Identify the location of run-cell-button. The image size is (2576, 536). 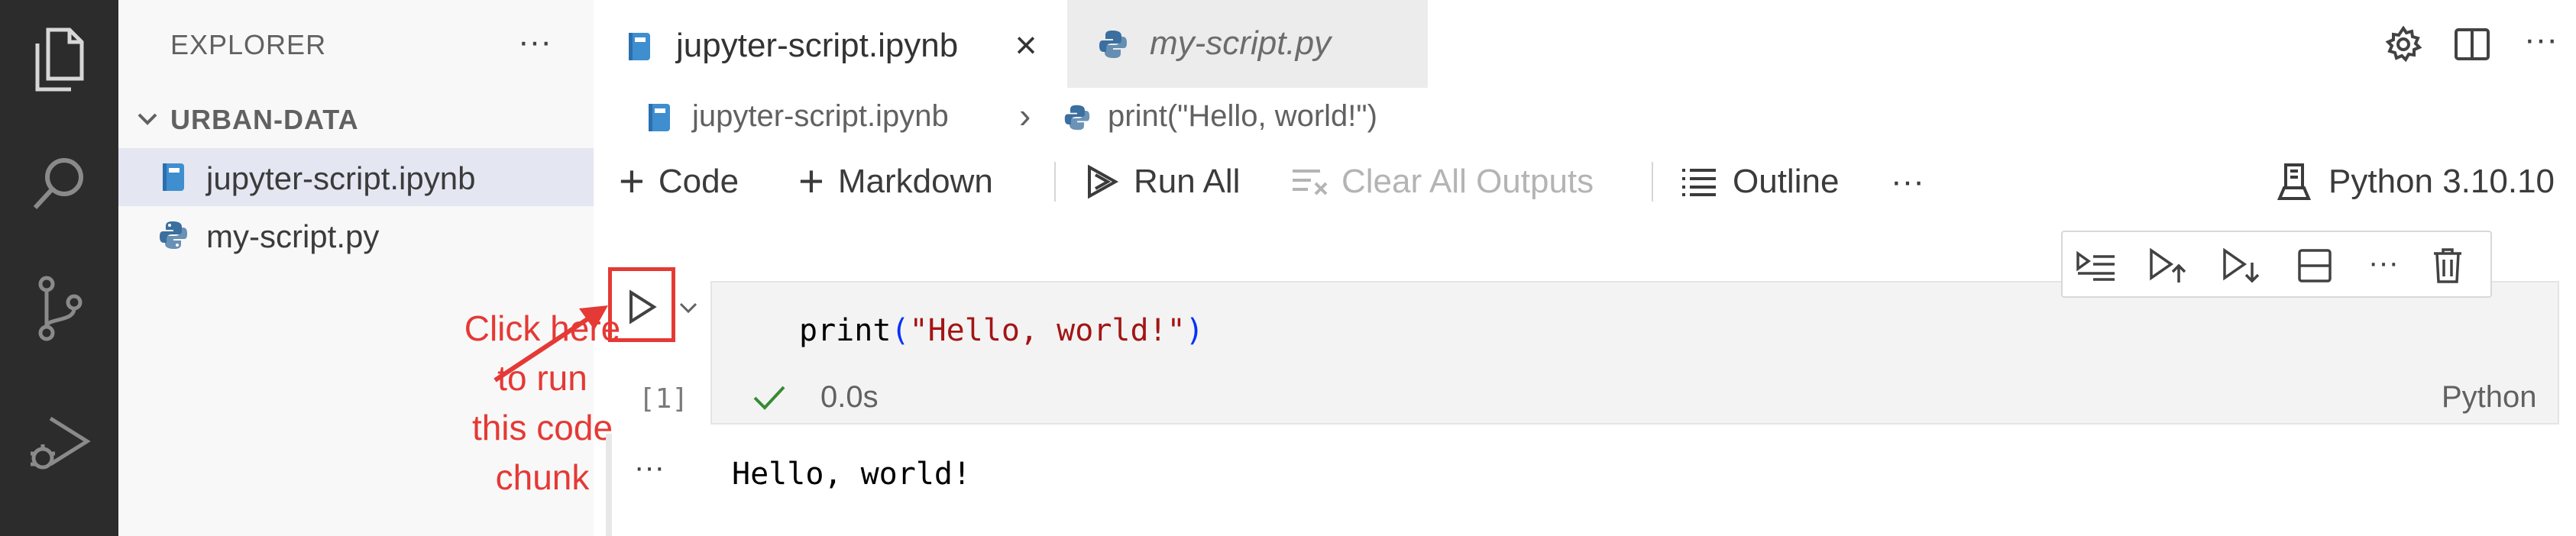
(642, 307).